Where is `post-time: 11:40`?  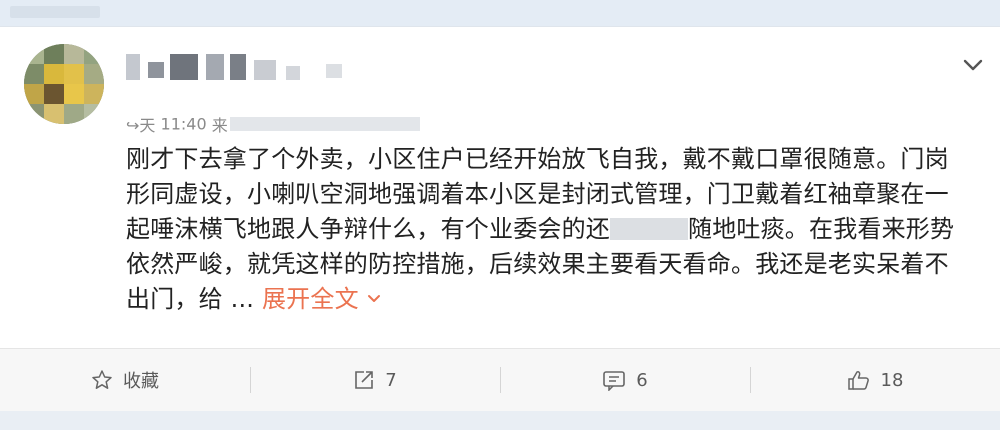 post-time: 11:40 is located at coordinates (184, 124).